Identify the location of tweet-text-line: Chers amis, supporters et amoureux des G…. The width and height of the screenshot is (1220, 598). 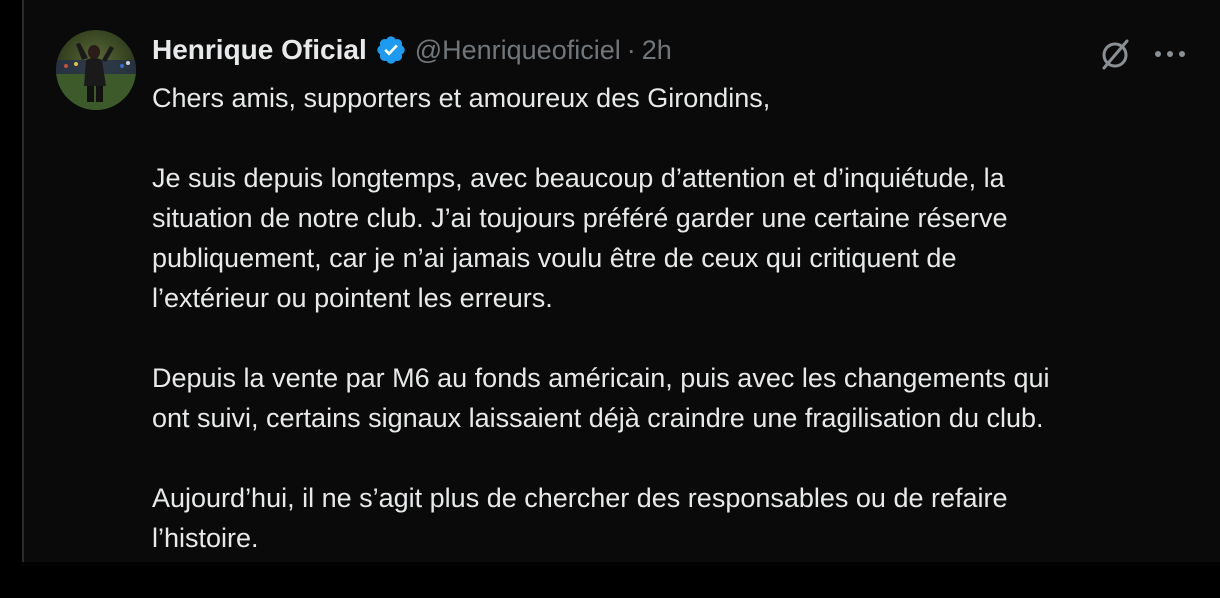
(461, 98).